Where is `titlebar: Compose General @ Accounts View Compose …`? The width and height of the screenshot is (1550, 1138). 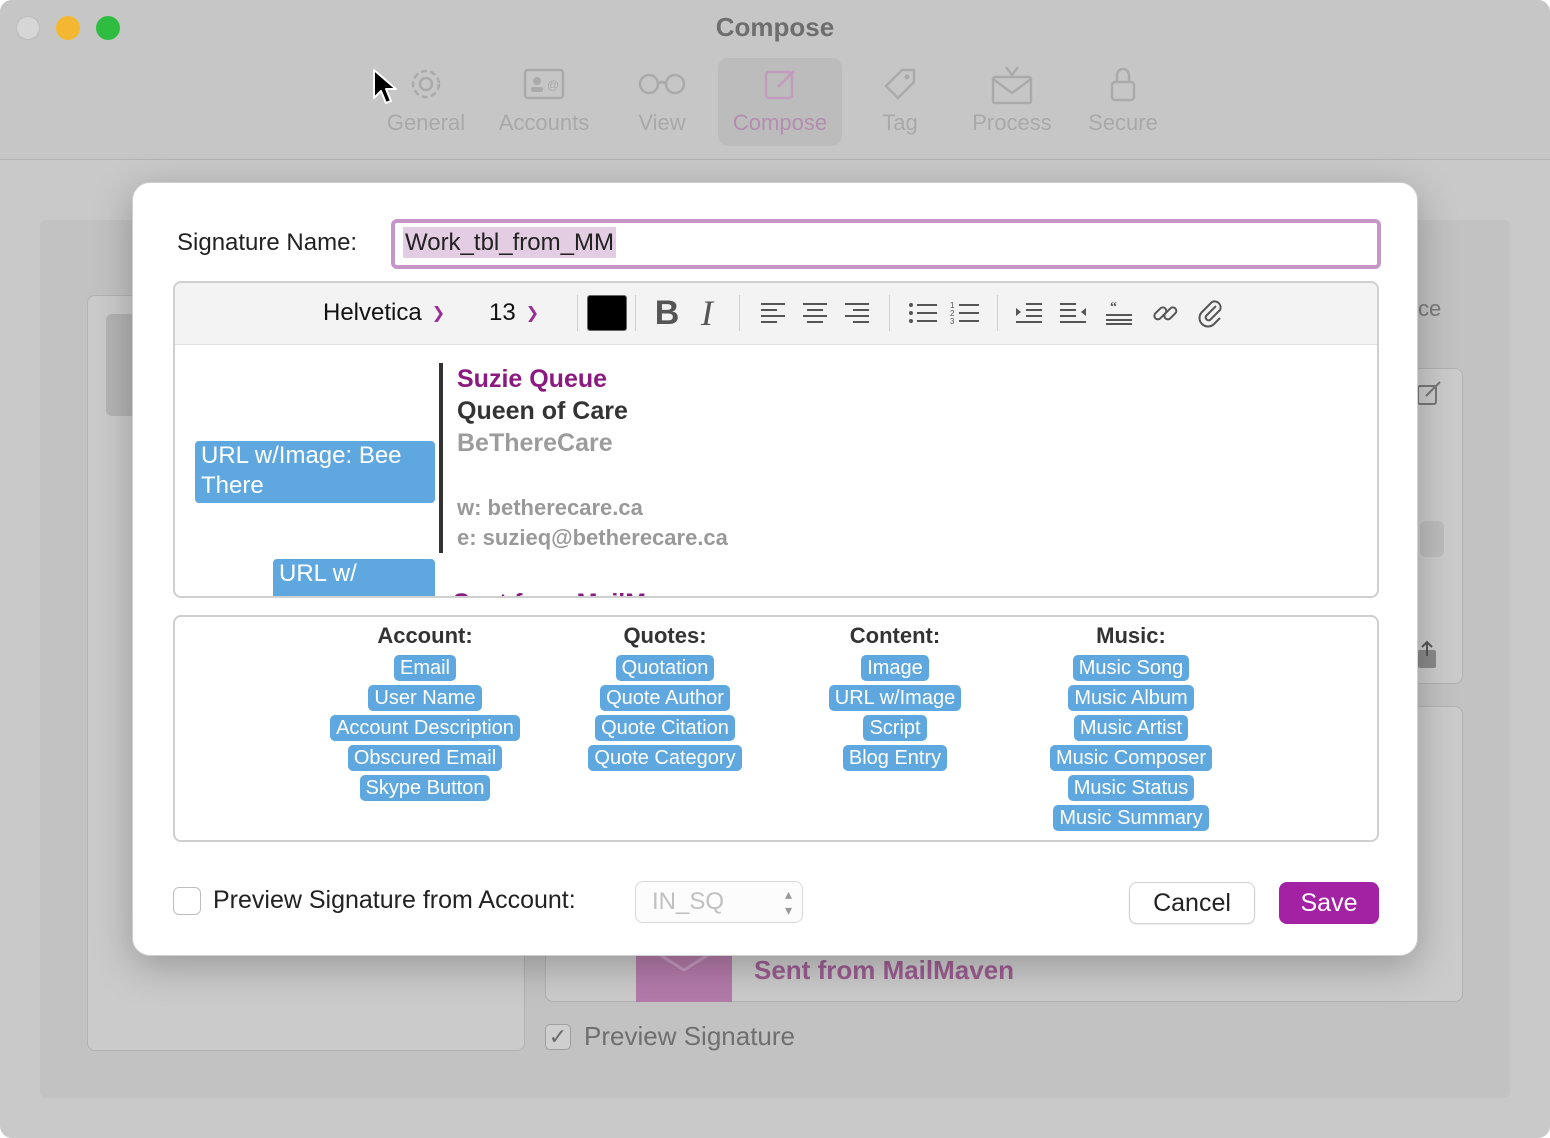
titlebar: Compose General @ Accounts View Compose … is located at coordinates (775, 80).